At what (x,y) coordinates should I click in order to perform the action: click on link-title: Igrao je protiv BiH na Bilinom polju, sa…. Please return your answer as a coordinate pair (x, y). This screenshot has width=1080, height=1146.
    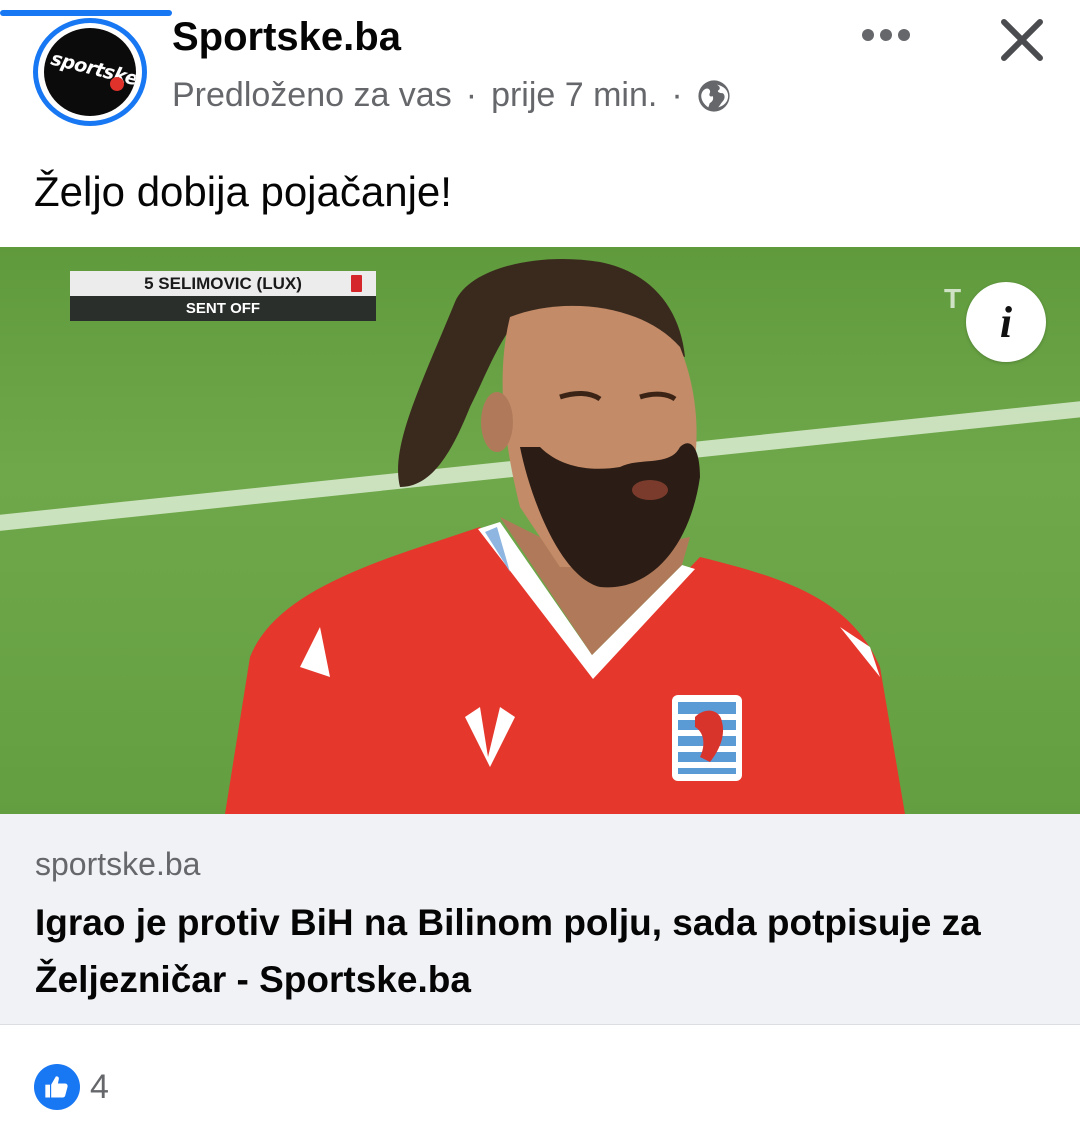
    Looking at the image, I should click on (508, 951).